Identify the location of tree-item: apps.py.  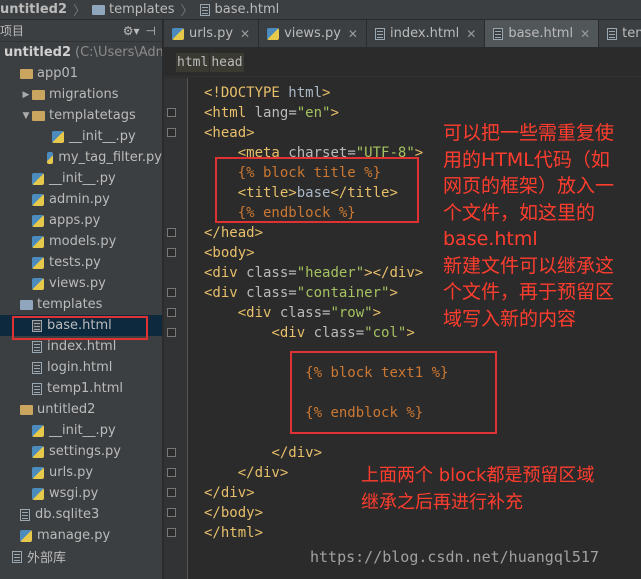
(81, 220).